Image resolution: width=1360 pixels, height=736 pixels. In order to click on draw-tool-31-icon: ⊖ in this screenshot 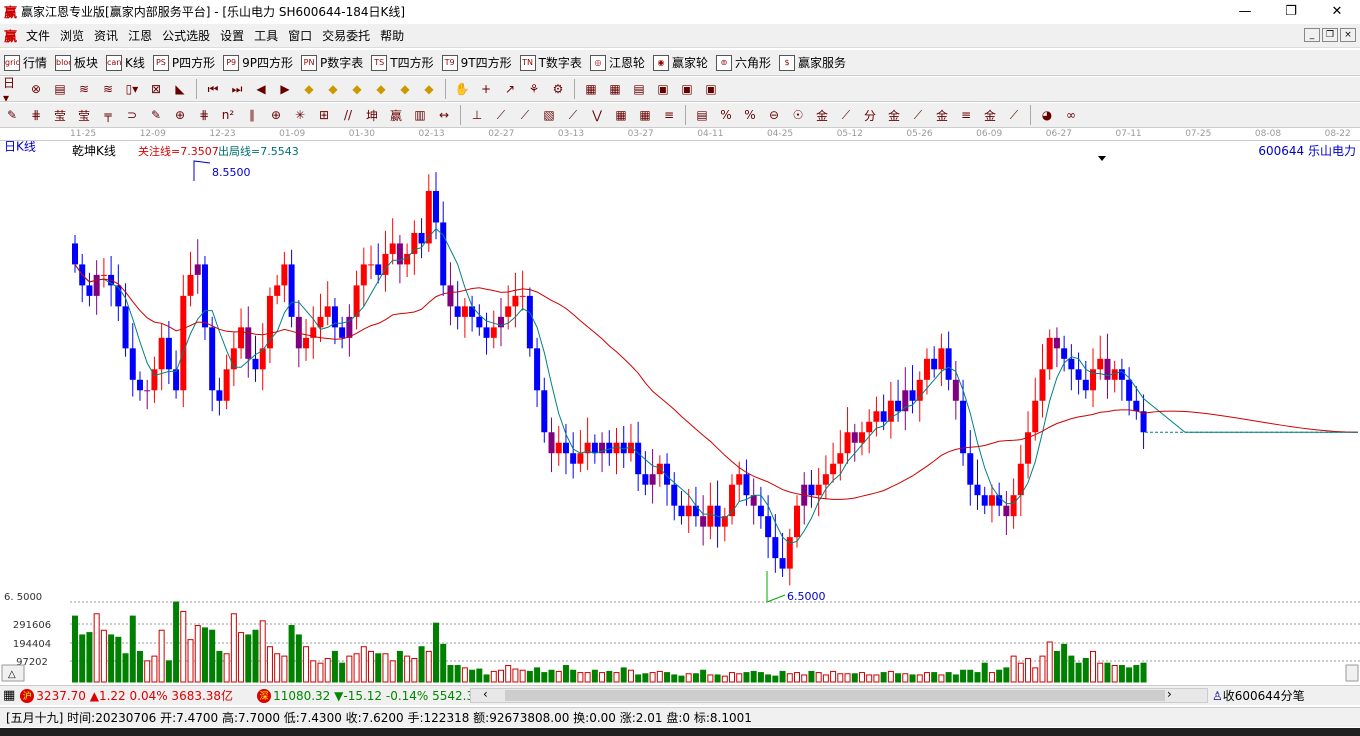, I will do `click(774, 115)`.